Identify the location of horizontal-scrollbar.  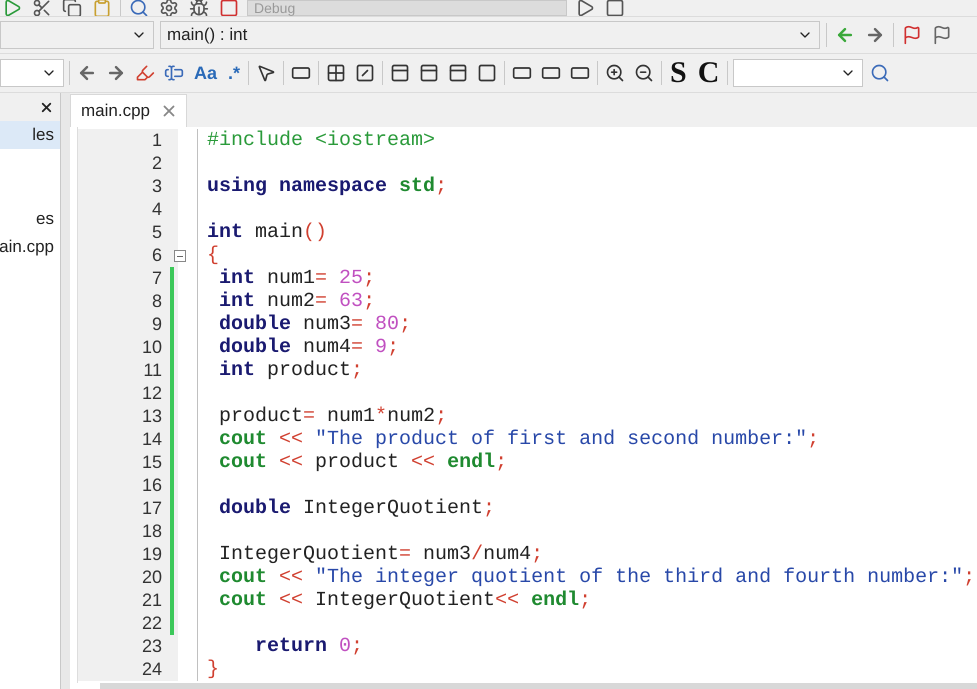
(538, 686).